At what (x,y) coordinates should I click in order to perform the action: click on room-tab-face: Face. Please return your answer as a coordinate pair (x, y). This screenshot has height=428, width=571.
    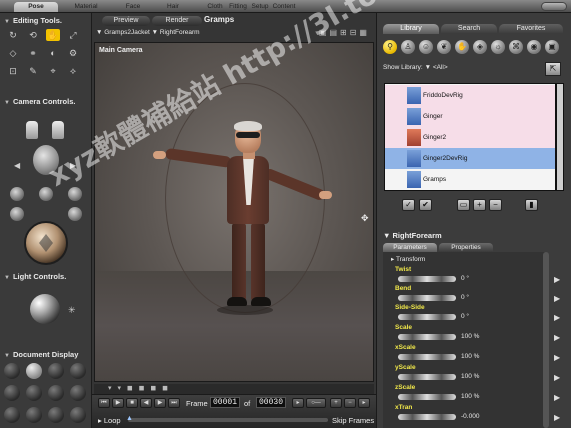
    Looking at the image, I should click on (133, 7).